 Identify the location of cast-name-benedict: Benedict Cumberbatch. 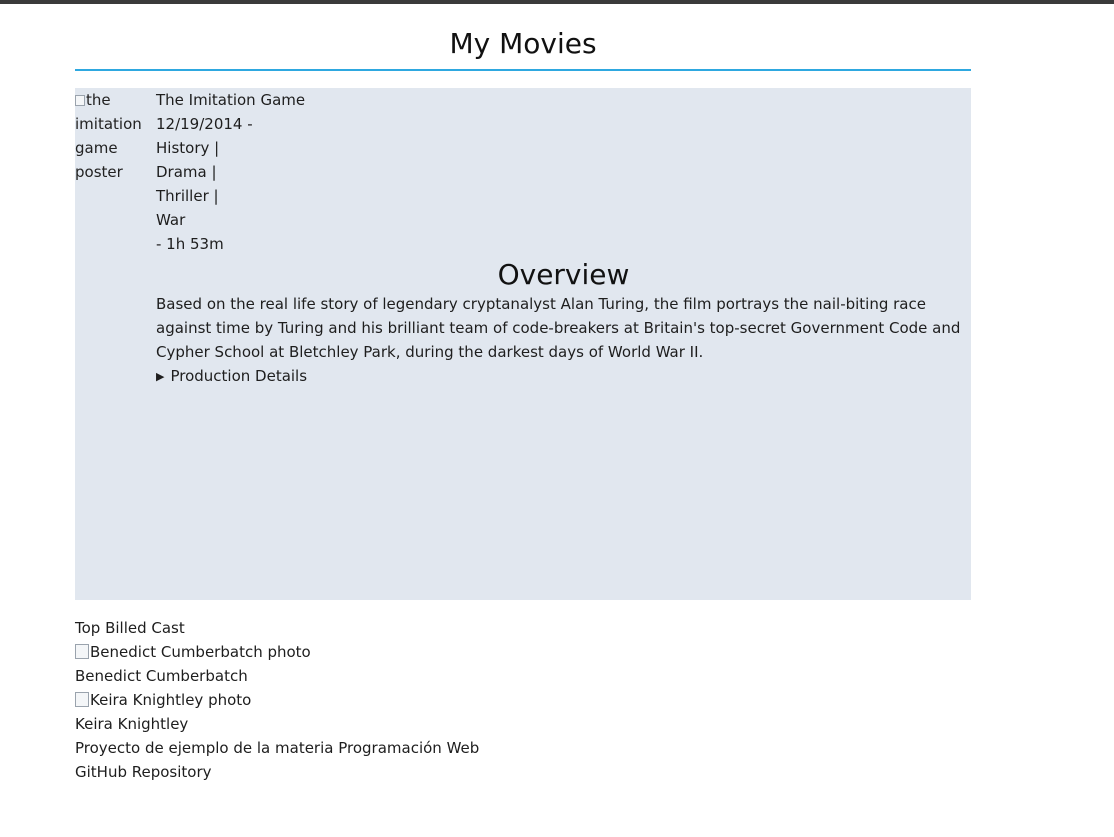
(161, 676).